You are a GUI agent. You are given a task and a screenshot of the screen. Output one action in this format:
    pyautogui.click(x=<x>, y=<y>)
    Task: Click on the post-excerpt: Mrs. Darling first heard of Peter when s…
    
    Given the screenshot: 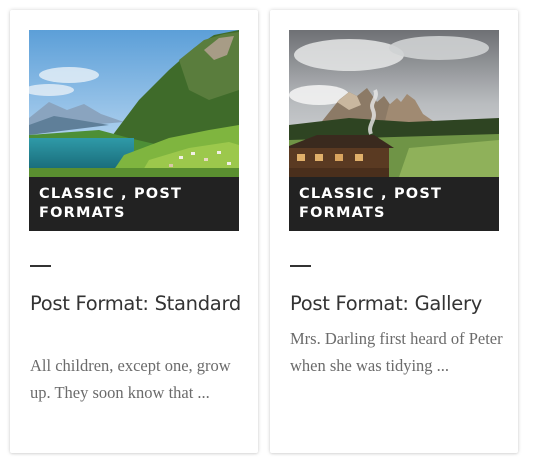 What is the action you would take?
    pyautogui.click(x=396, y=352)
    